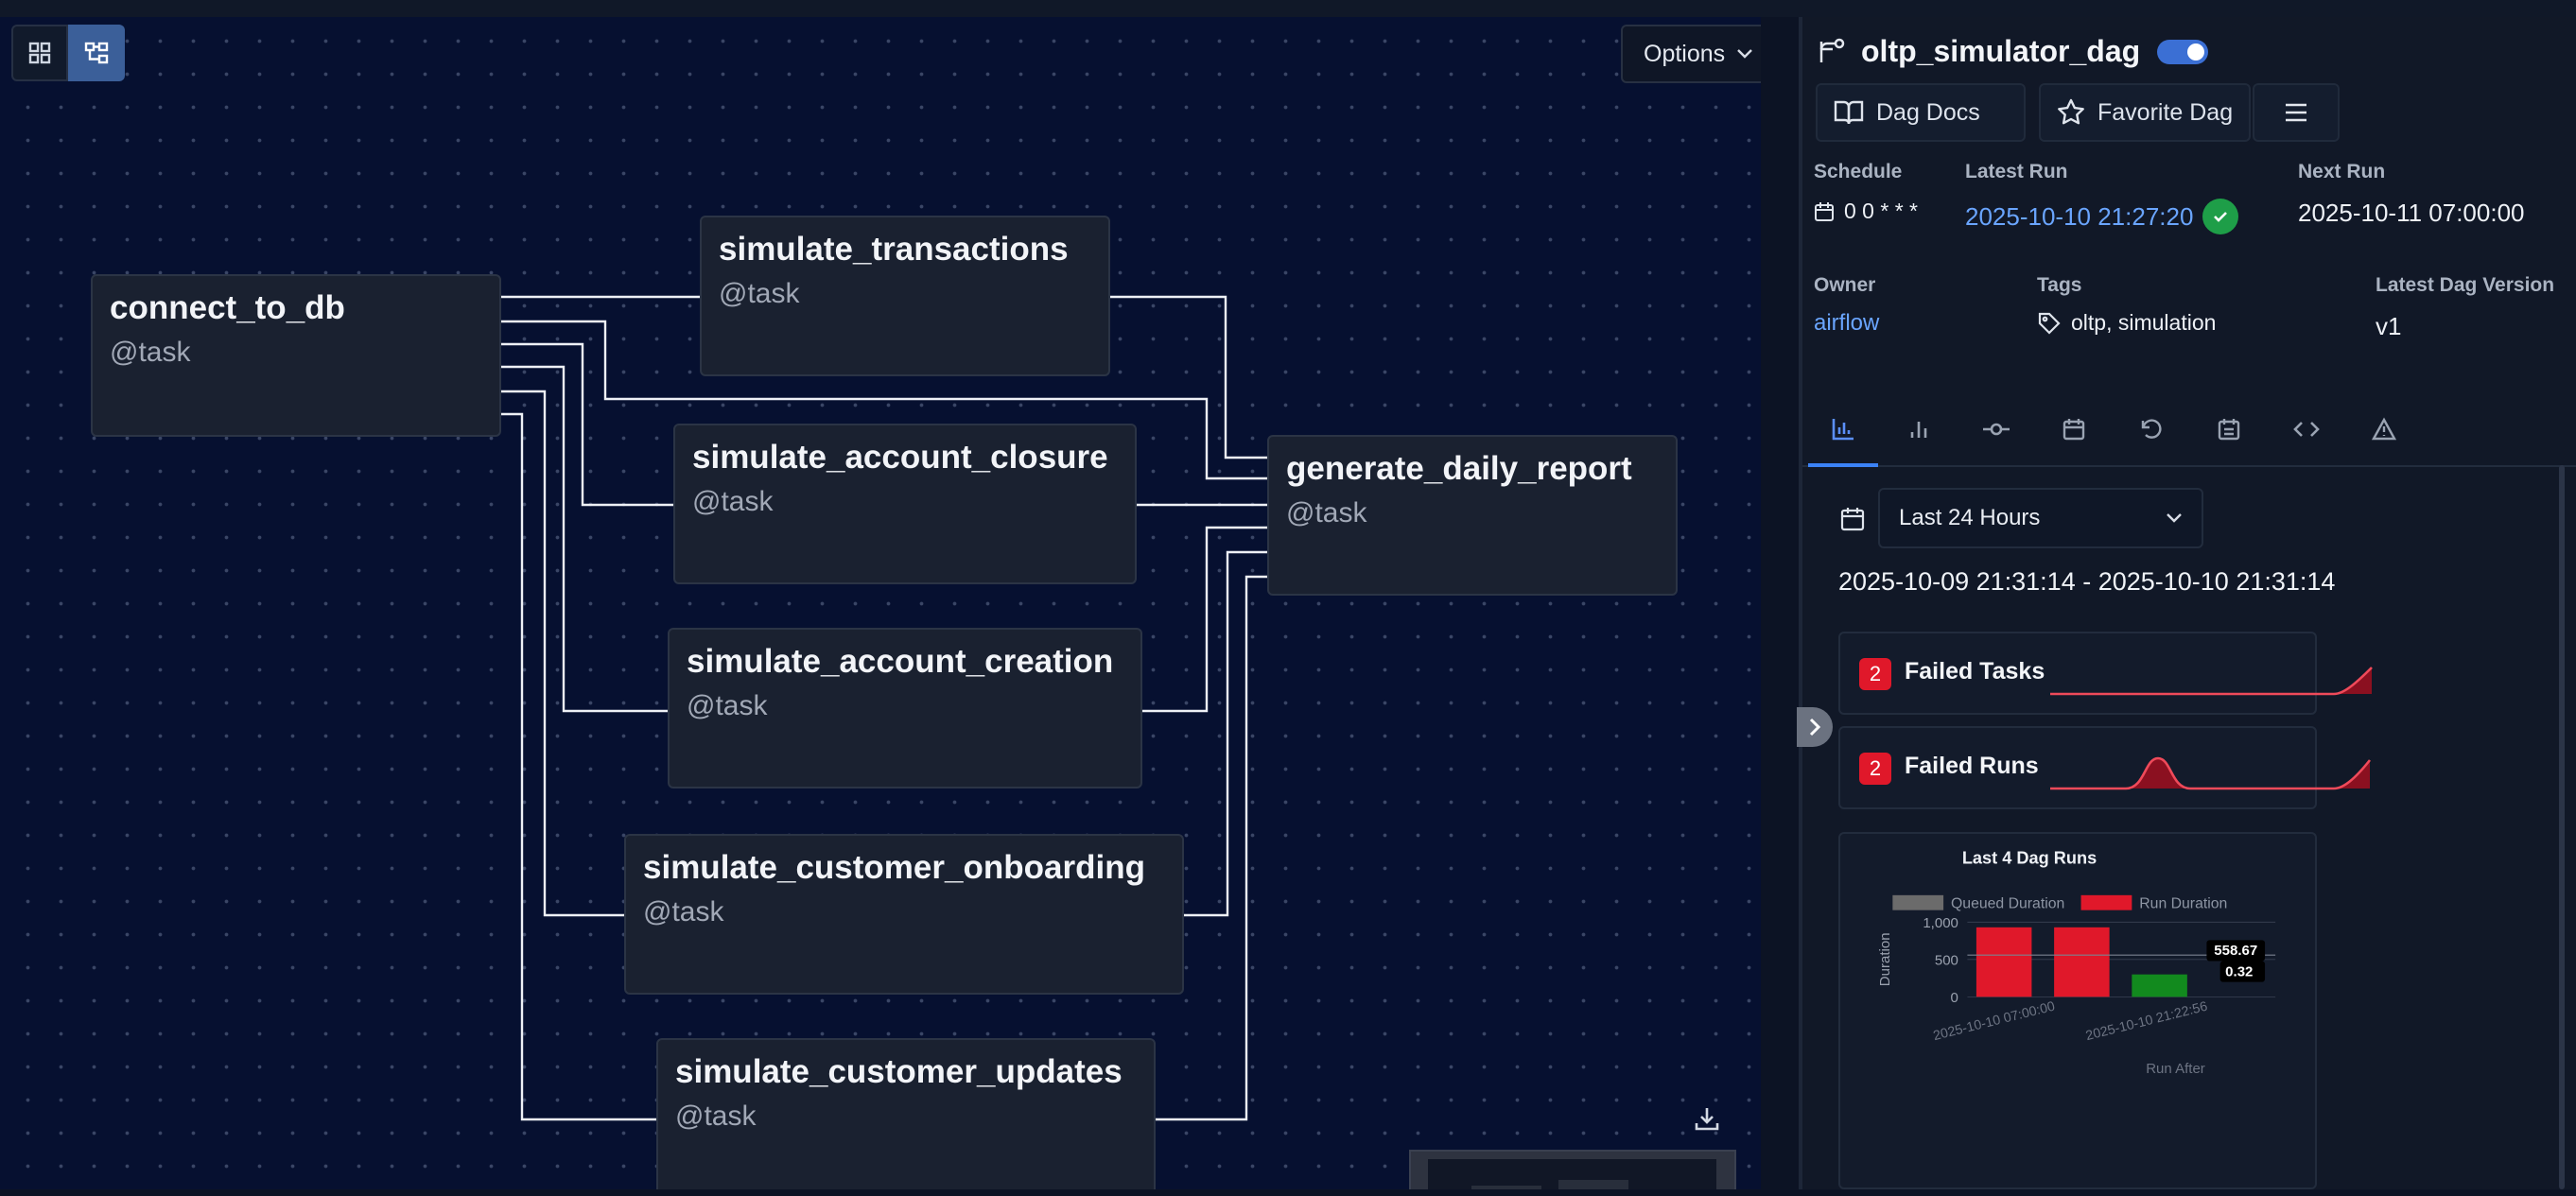 Image resolution: width=2576 pixels, height=1196 pixels. Describe the element at coordinates (2175, 1069) in the screenshot. I see `x-axis-label: Run After` at that location.